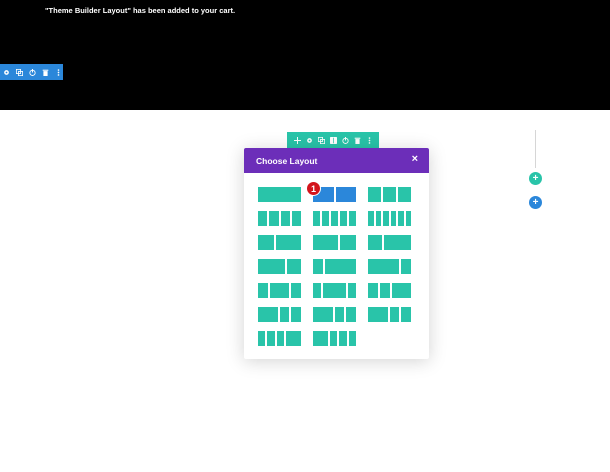 The width and height of the screenshot is (610, 472). Describe the element at coordinates (415, 159) in the screenshot. I see `close-icon: ×` at that location.